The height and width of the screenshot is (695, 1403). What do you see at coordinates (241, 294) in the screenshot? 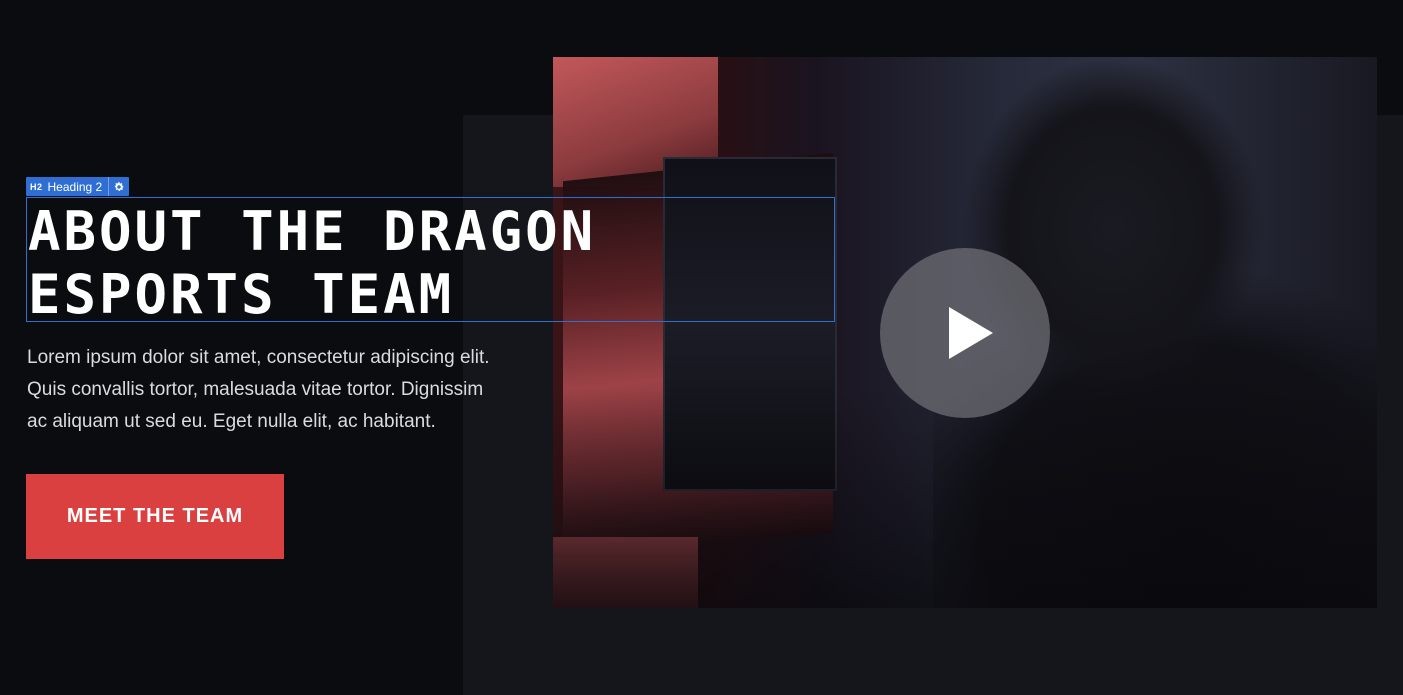
I see `heading-line-2: ESPORTS TEAM` at bounding box center [241, 294].